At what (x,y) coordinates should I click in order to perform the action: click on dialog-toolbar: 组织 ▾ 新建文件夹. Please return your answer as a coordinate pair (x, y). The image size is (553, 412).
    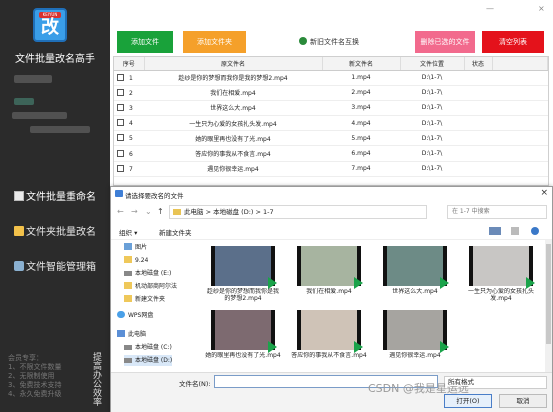
    Looking at the image, I should click on (331, 231).